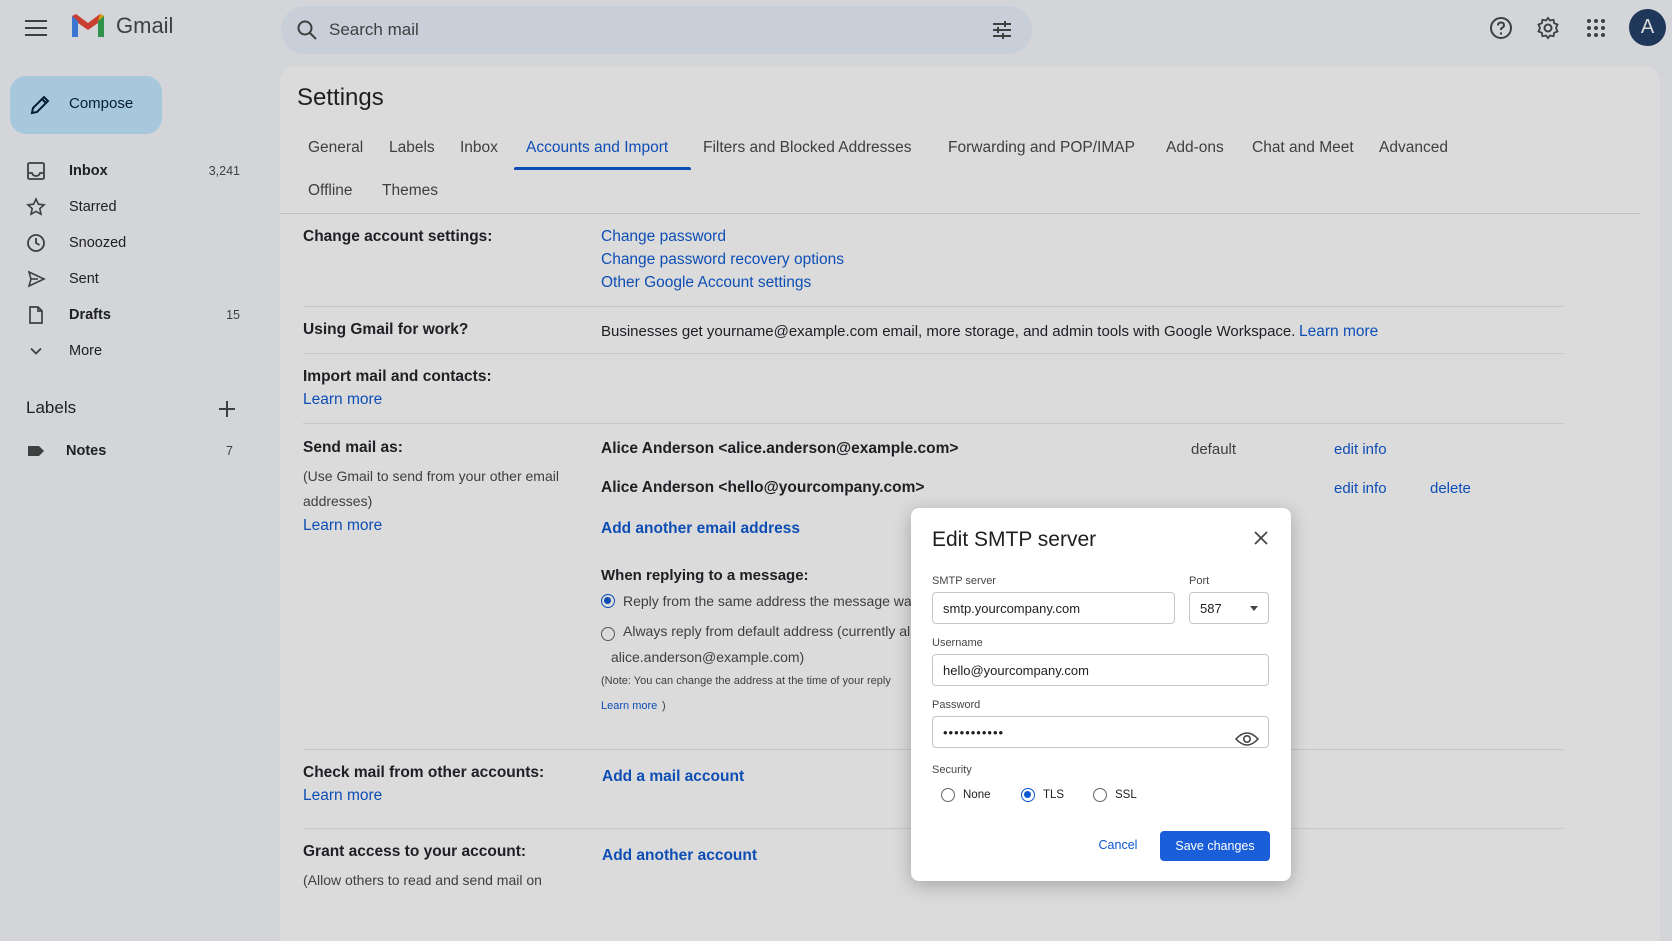 This screenshot has width=1672, height=941. I want to click on dropdown-arrow-icon, so click(1254, 608).